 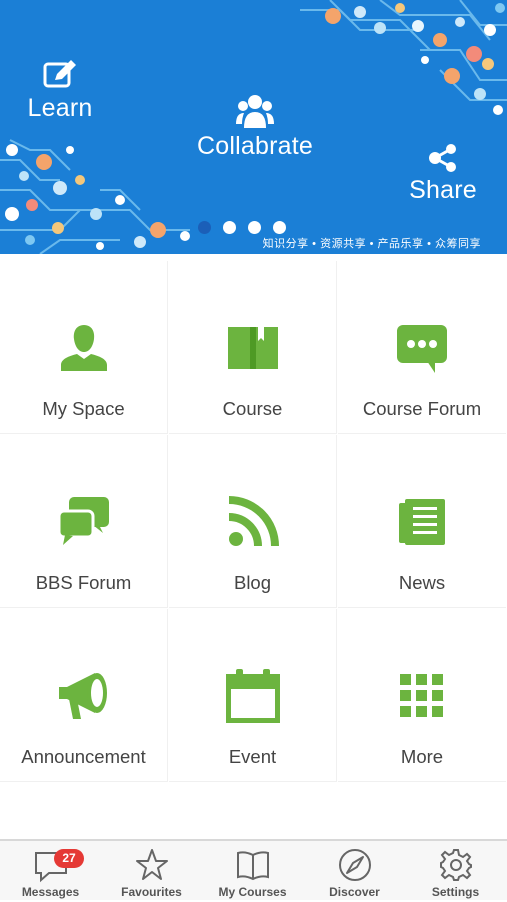 I want to click on grid-item-label: Course Forum, so click(x=422, y=408).